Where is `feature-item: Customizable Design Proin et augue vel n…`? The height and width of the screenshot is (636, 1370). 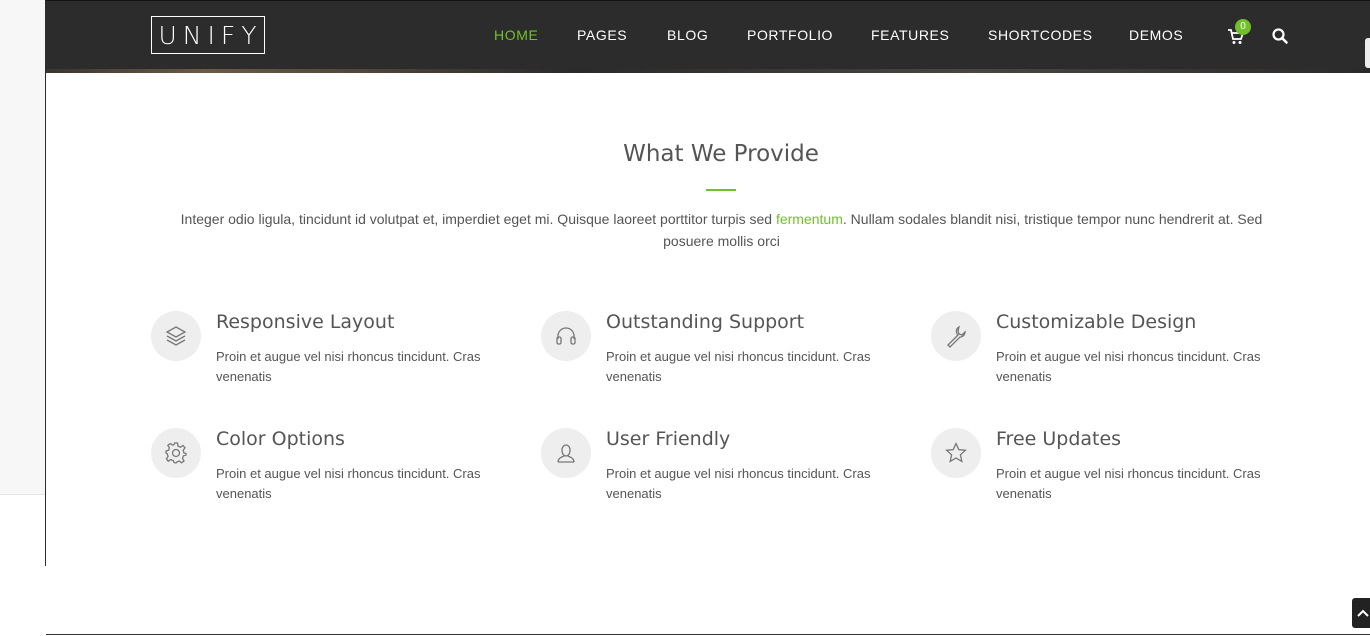
feature-item: Customizable Design Proin et augue vel n… is located at coordinates (1101, 356).